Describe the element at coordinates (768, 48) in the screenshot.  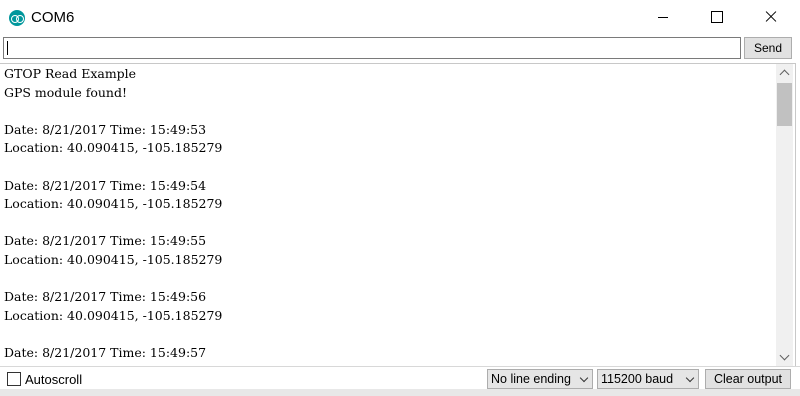
I see `send-button: Send` at that location.